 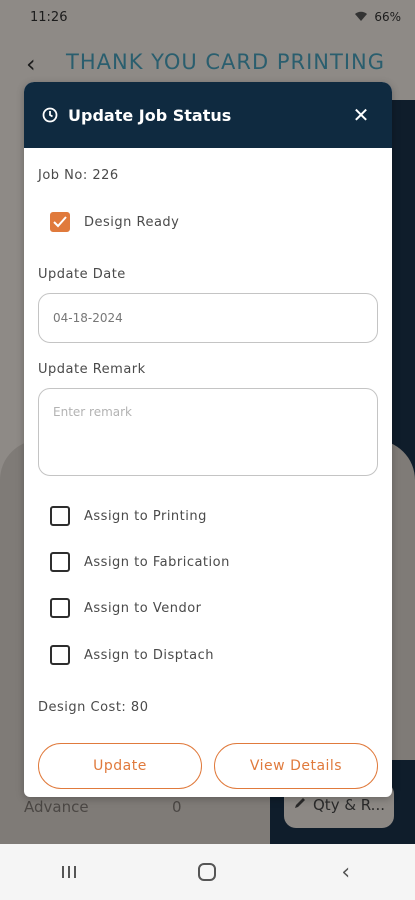 I want to click on back-icon: ‹, so click(x=346, y=872).